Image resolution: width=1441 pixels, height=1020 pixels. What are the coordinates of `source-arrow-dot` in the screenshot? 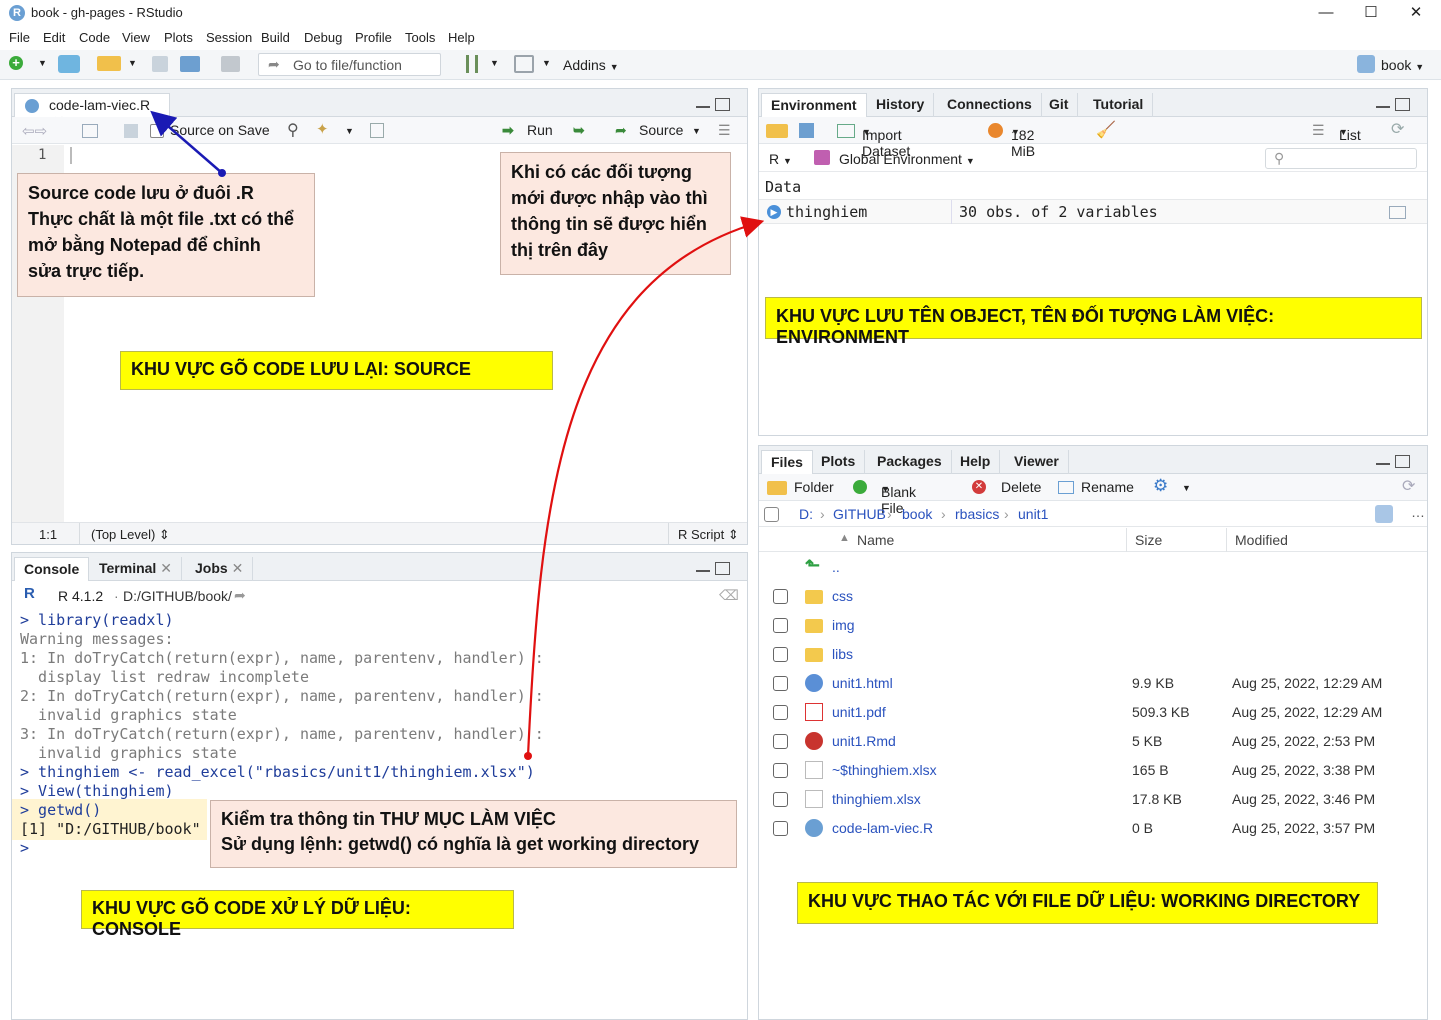 It's located at (222, 173).